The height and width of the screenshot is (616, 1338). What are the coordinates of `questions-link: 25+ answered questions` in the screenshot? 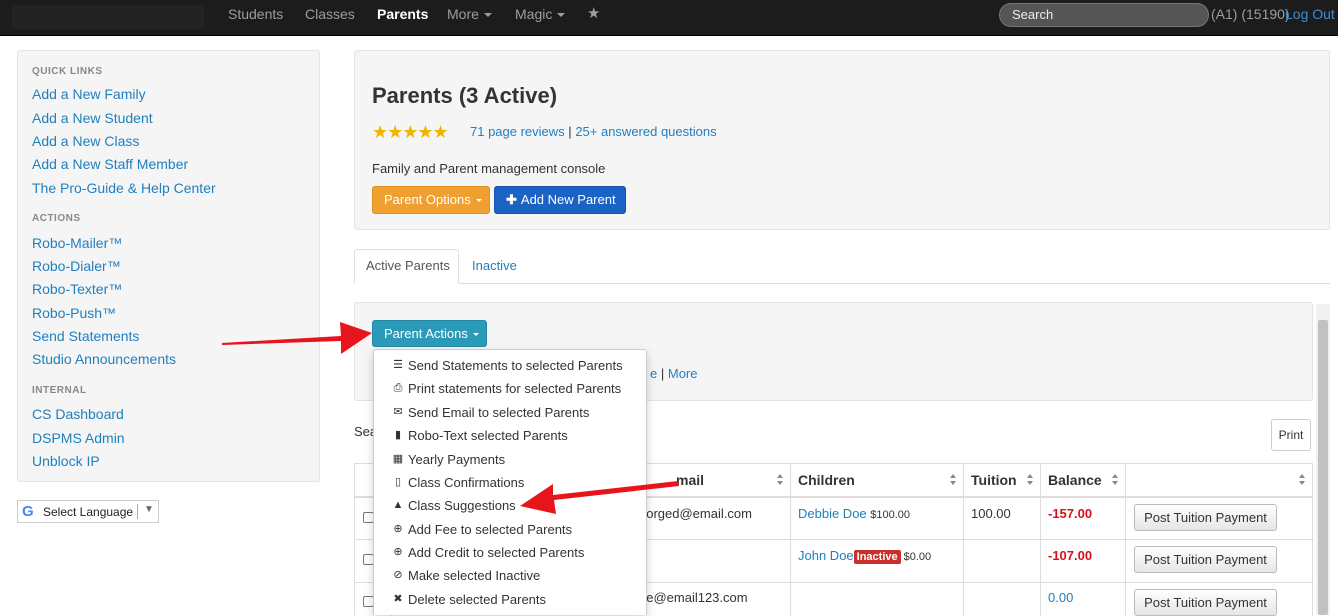 It's located at (645, 131).